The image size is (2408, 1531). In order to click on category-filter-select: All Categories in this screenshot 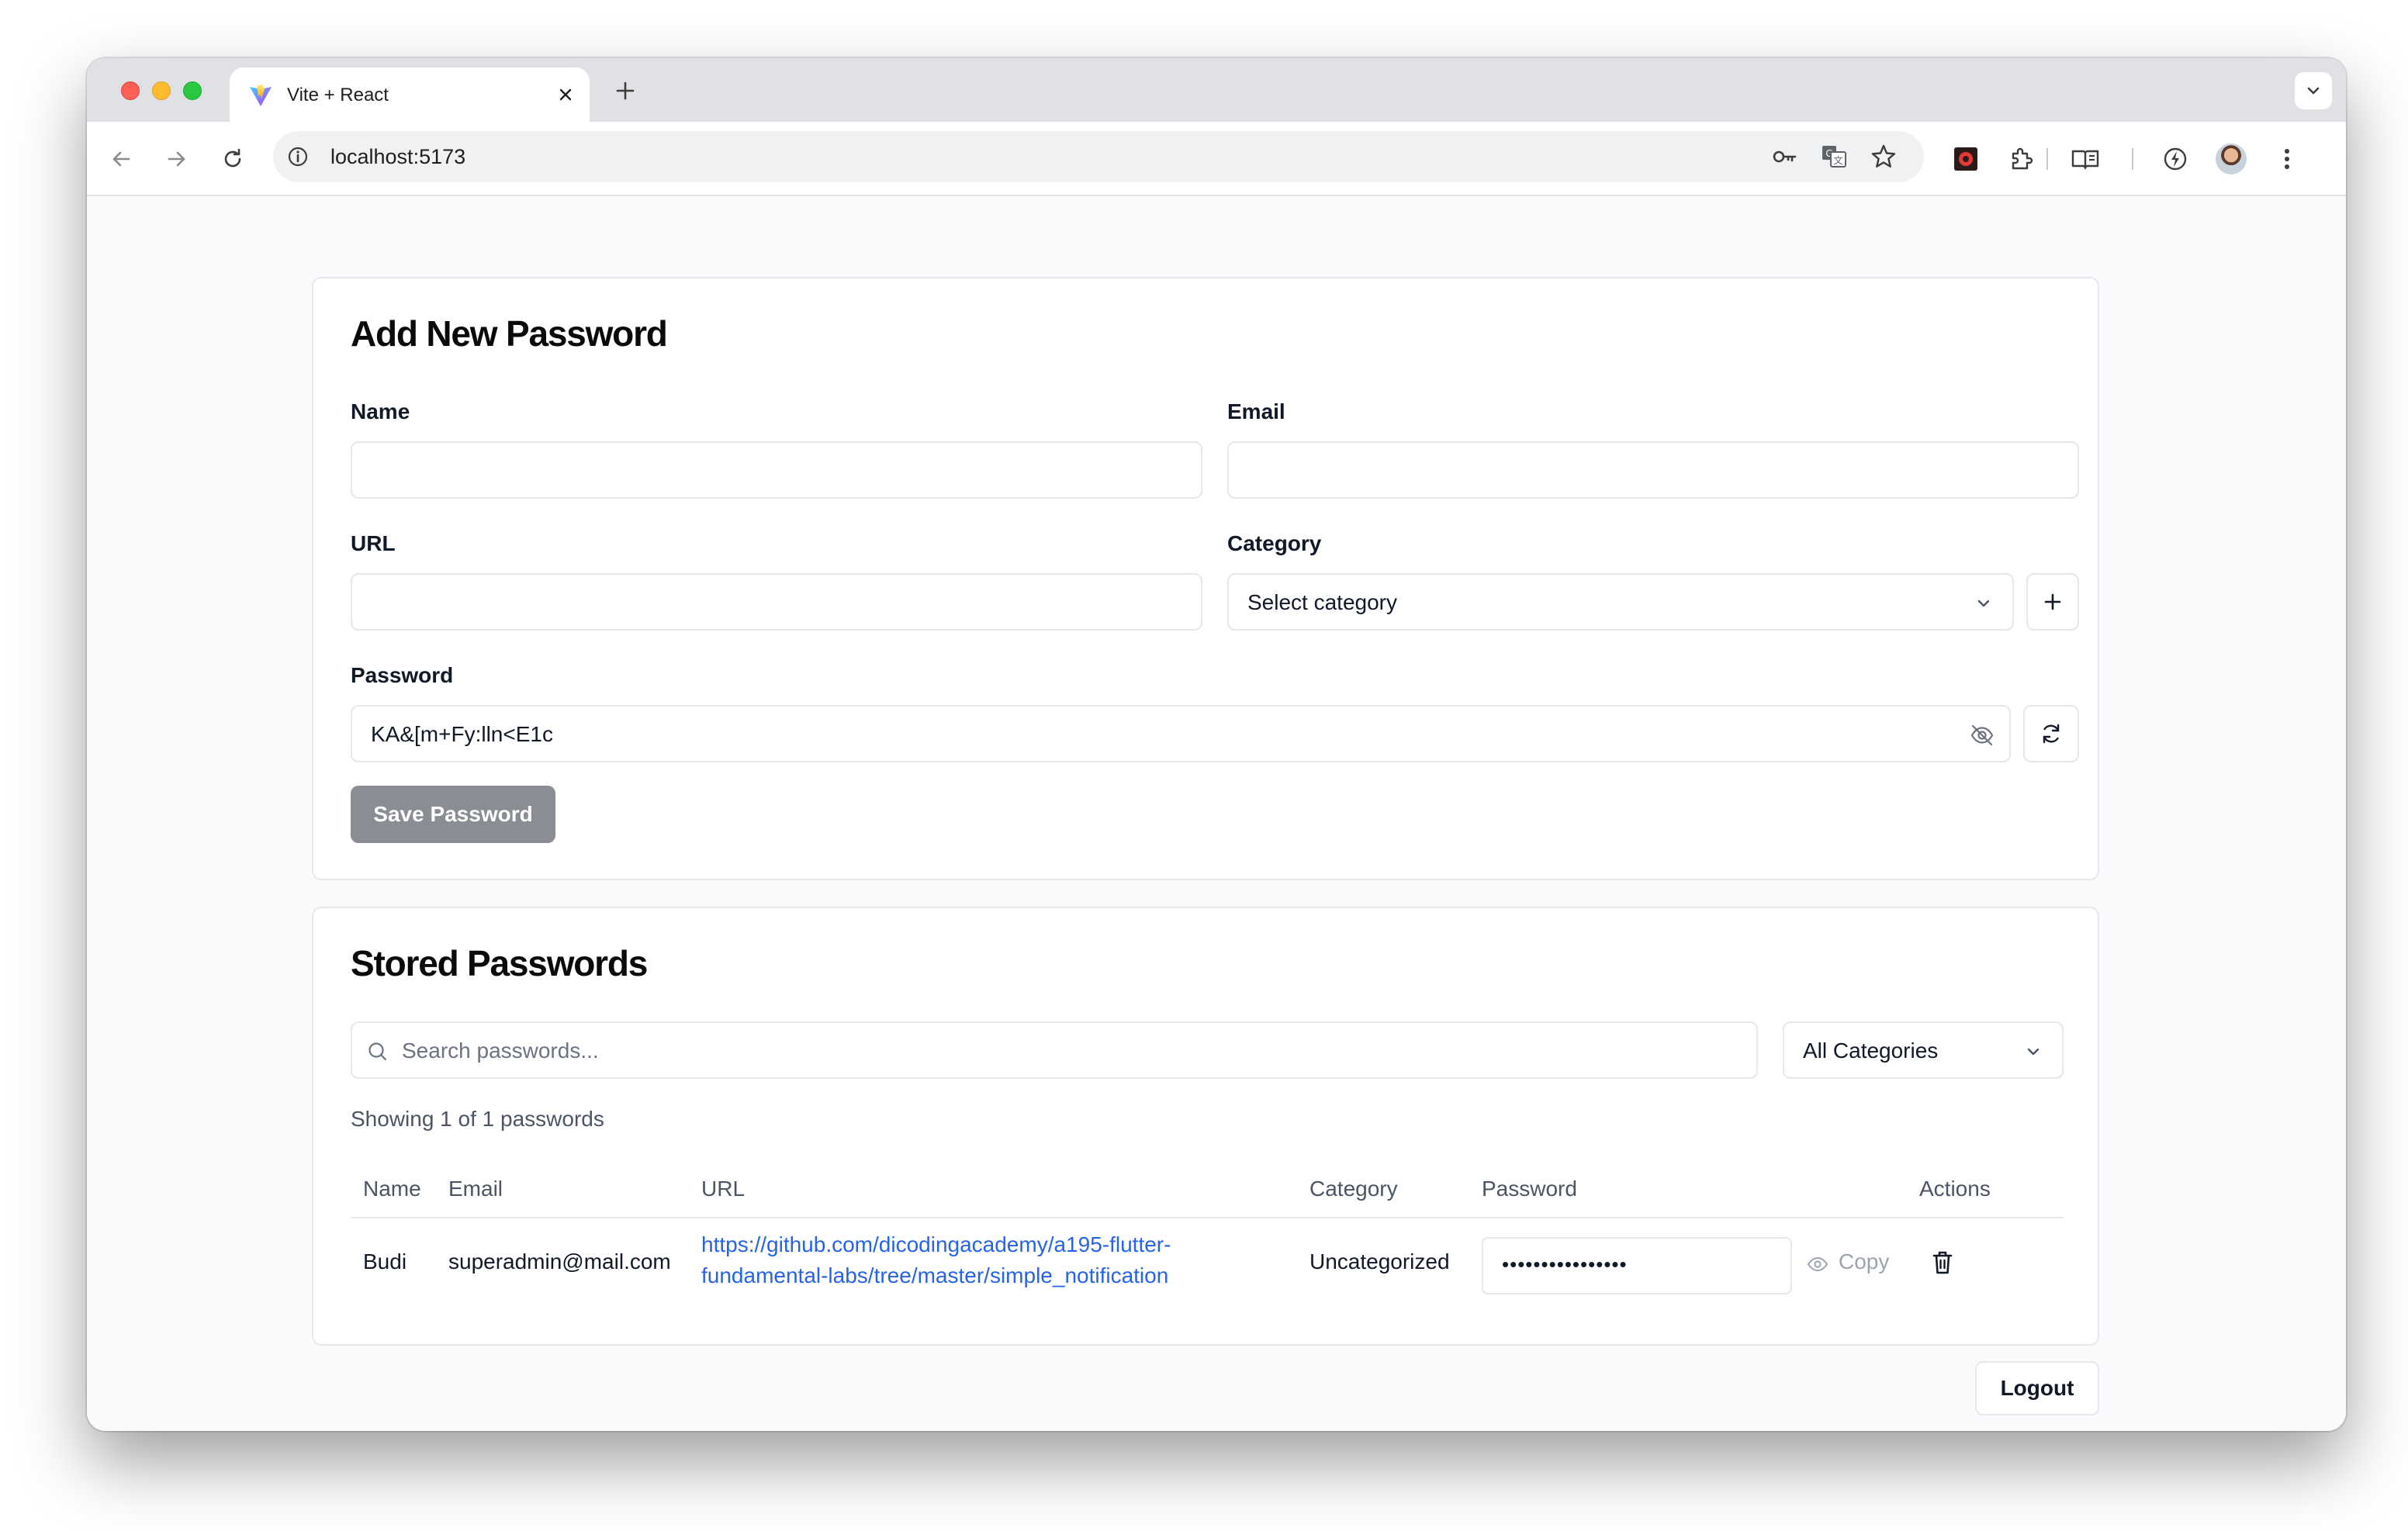, I will do `click(1924, 1050)`.